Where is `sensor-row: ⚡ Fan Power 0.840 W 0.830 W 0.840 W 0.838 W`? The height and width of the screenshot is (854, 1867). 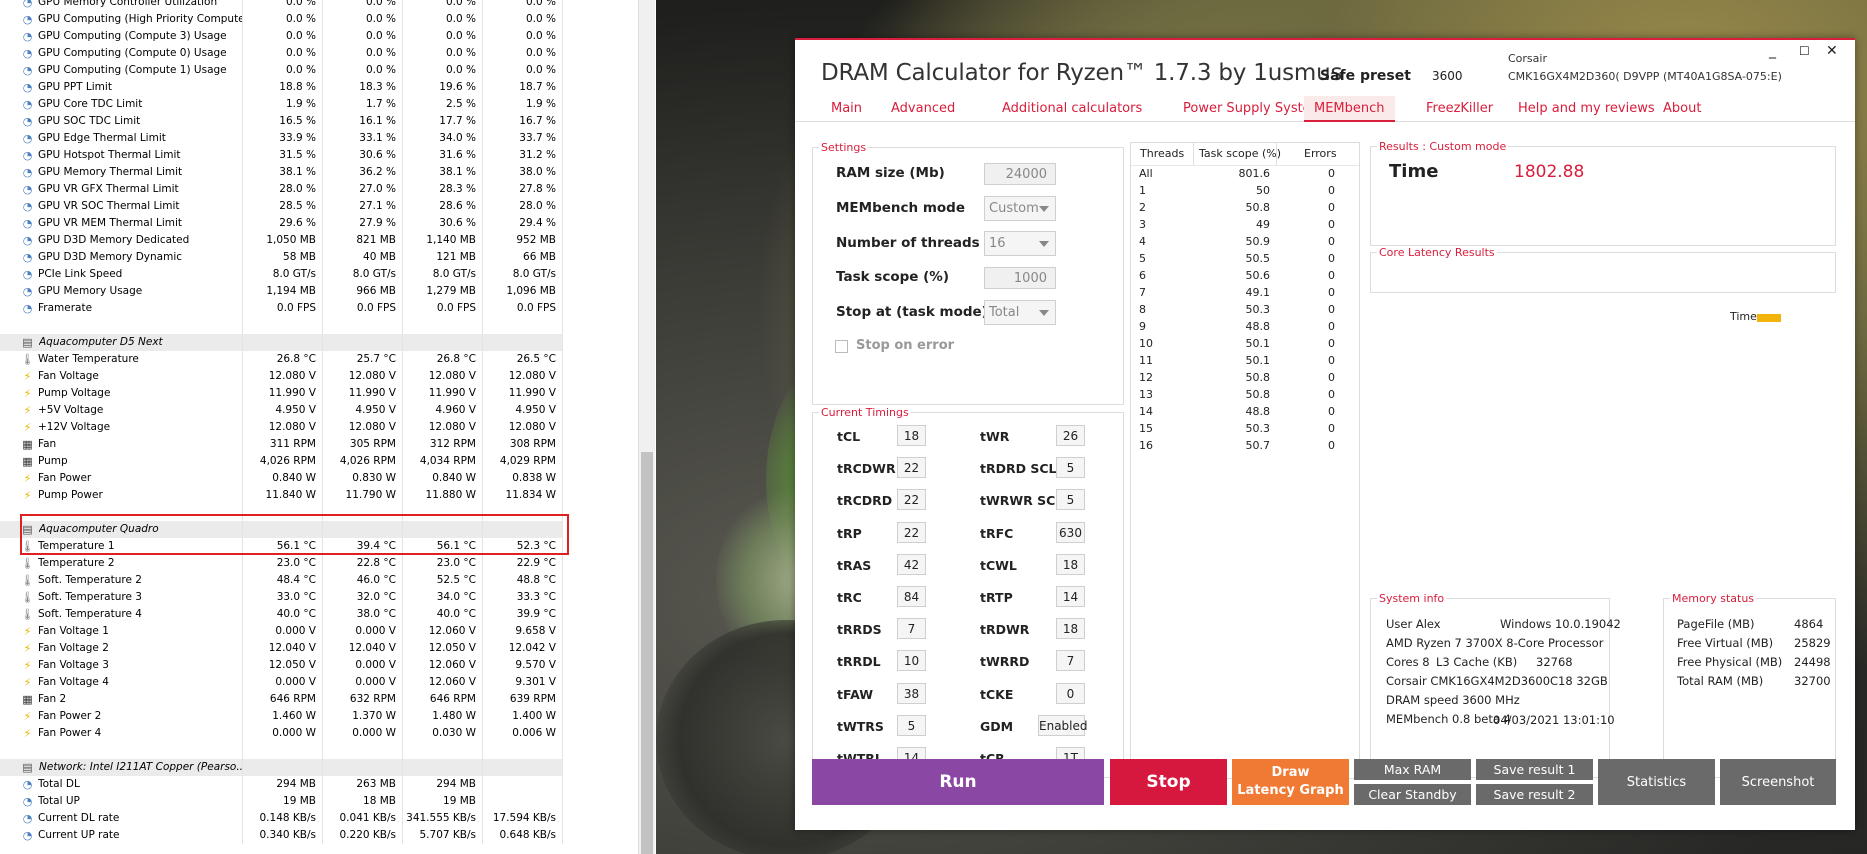
sensor-row: ⚡ Fan Power 0.840 W 0.830 W 0.840 W 0.838 W is located at coordinates (281, 478).